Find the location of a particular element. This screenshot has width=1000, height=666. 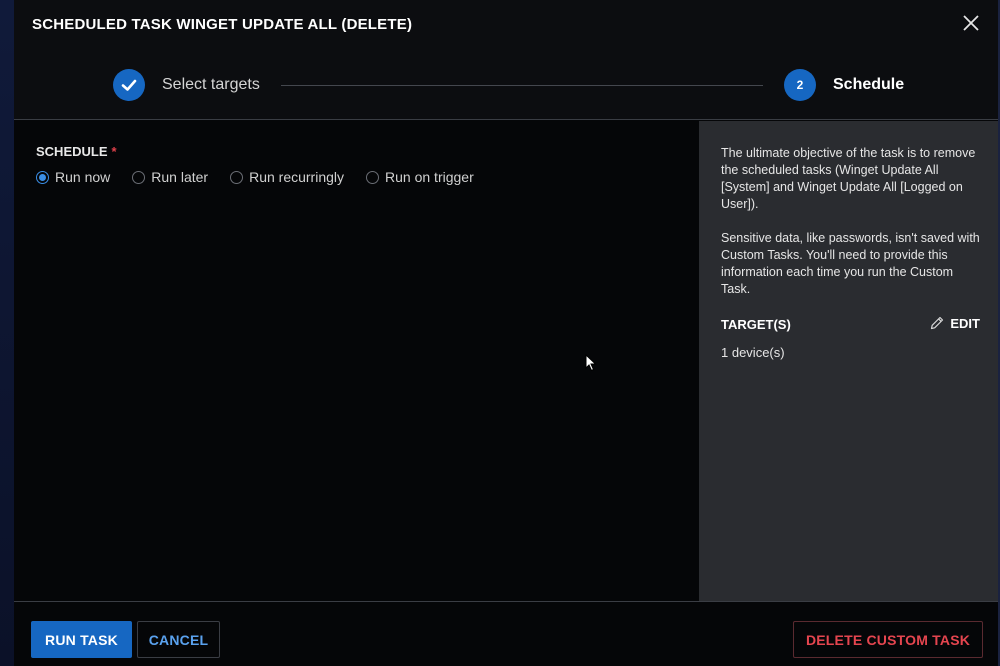

radio-run-recurringly: Run recurringly is located at coordinates (287, 177).